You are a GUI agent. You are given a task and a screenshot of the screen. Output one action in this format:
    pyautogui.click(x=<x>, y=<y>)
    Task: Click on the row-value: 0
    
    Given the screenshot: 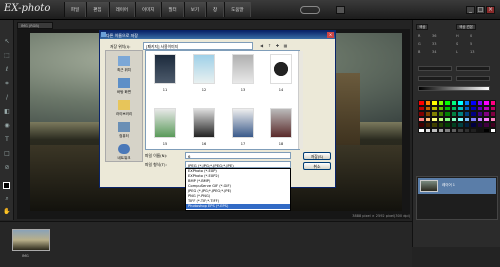 What is the action you would take?
    pyautogui.click(x=471, y=36)
    